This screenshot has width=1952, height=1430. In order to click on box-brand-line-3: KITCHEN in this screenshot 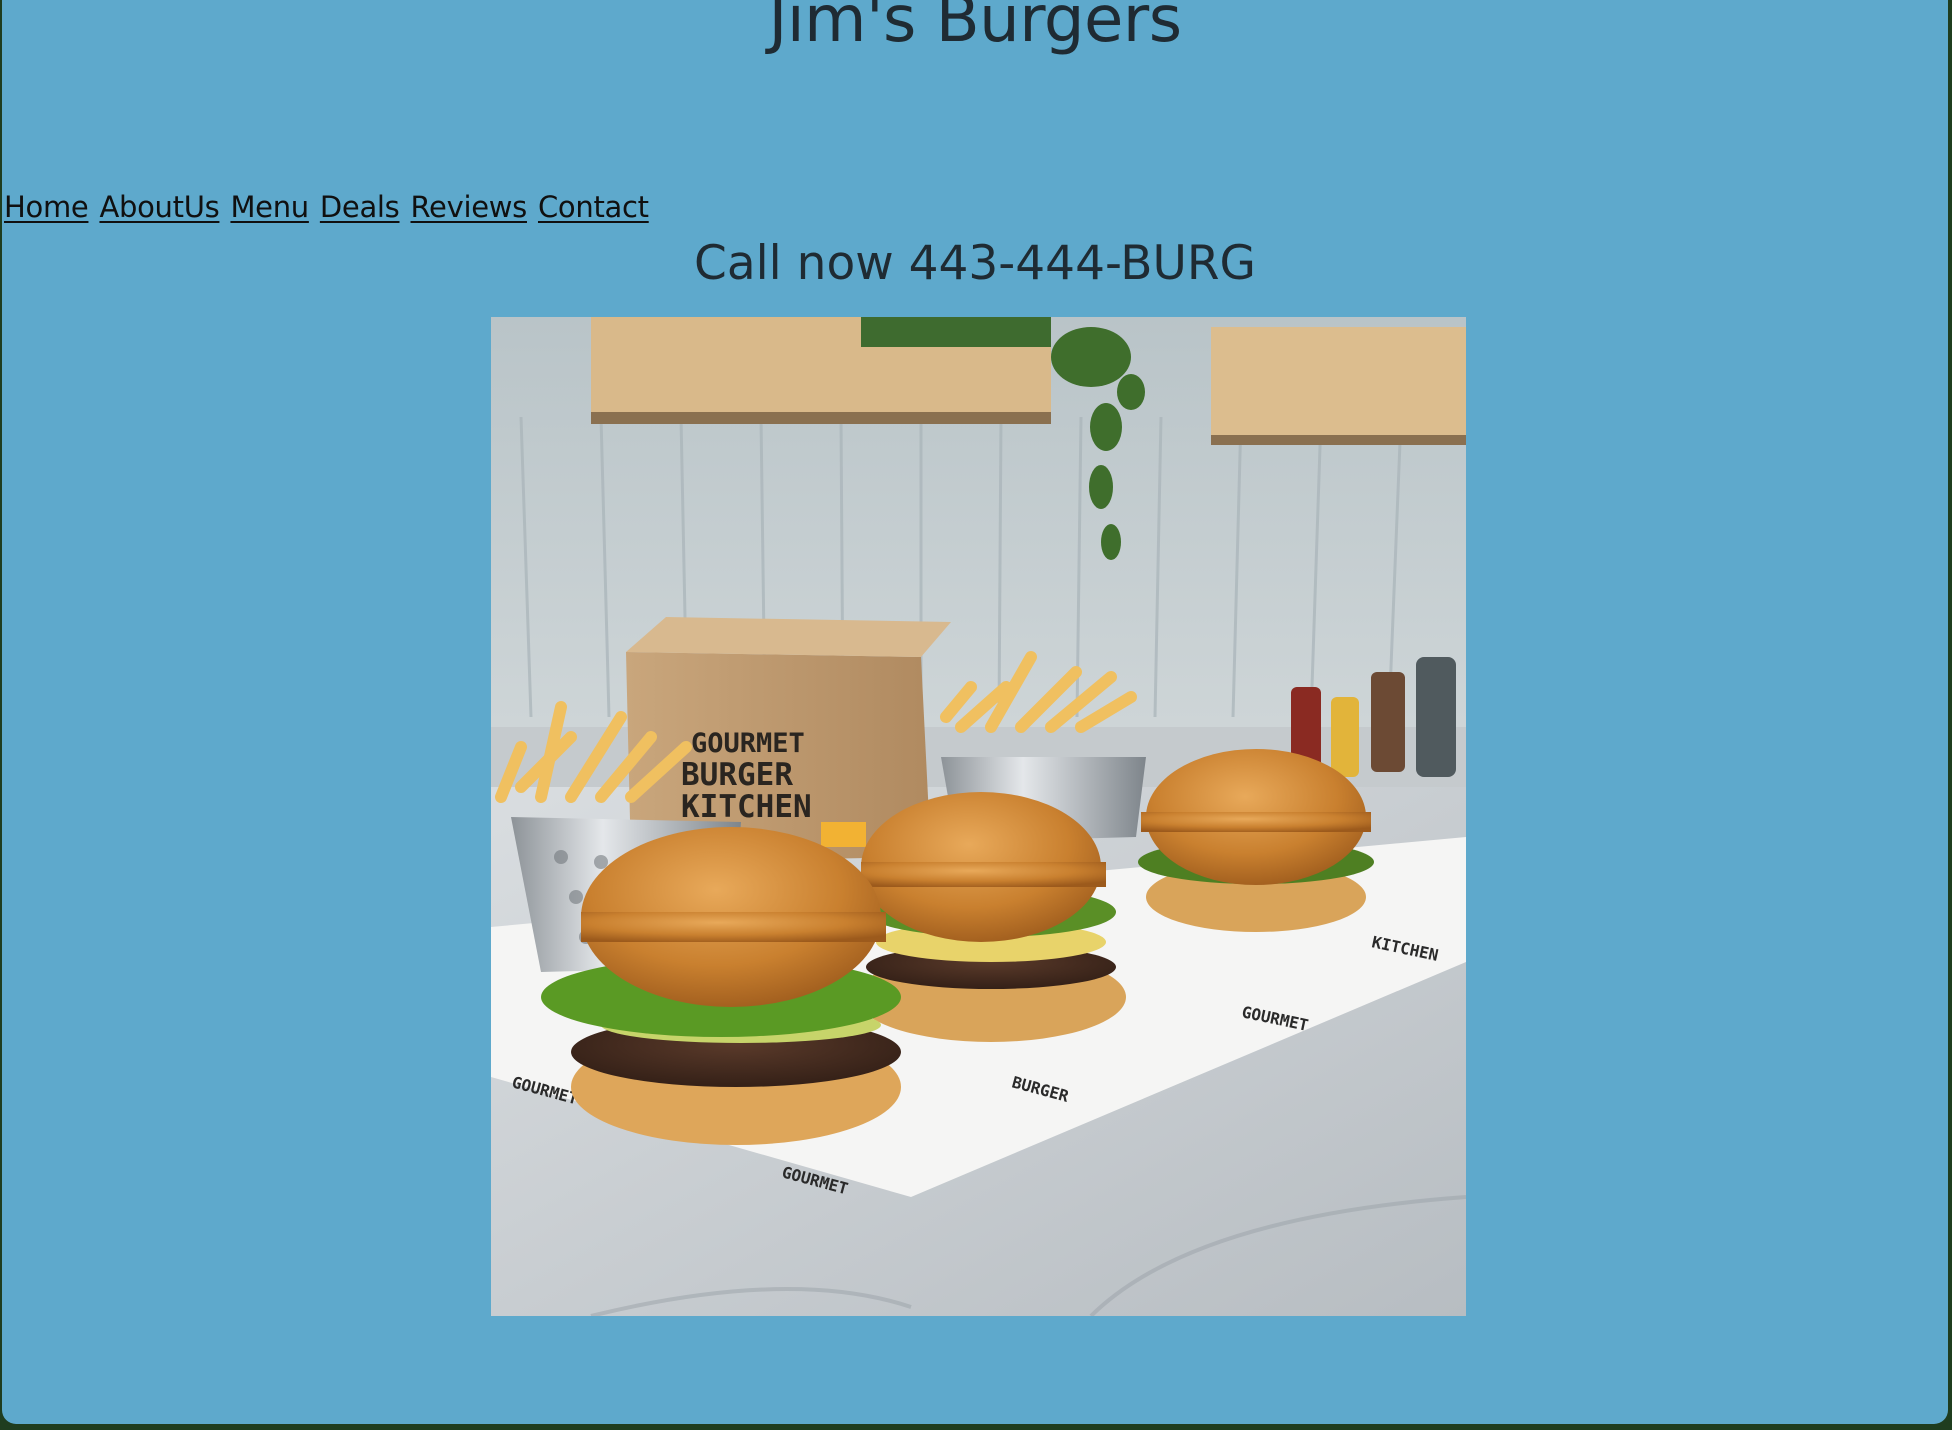, I will do `click(746, 807)`.